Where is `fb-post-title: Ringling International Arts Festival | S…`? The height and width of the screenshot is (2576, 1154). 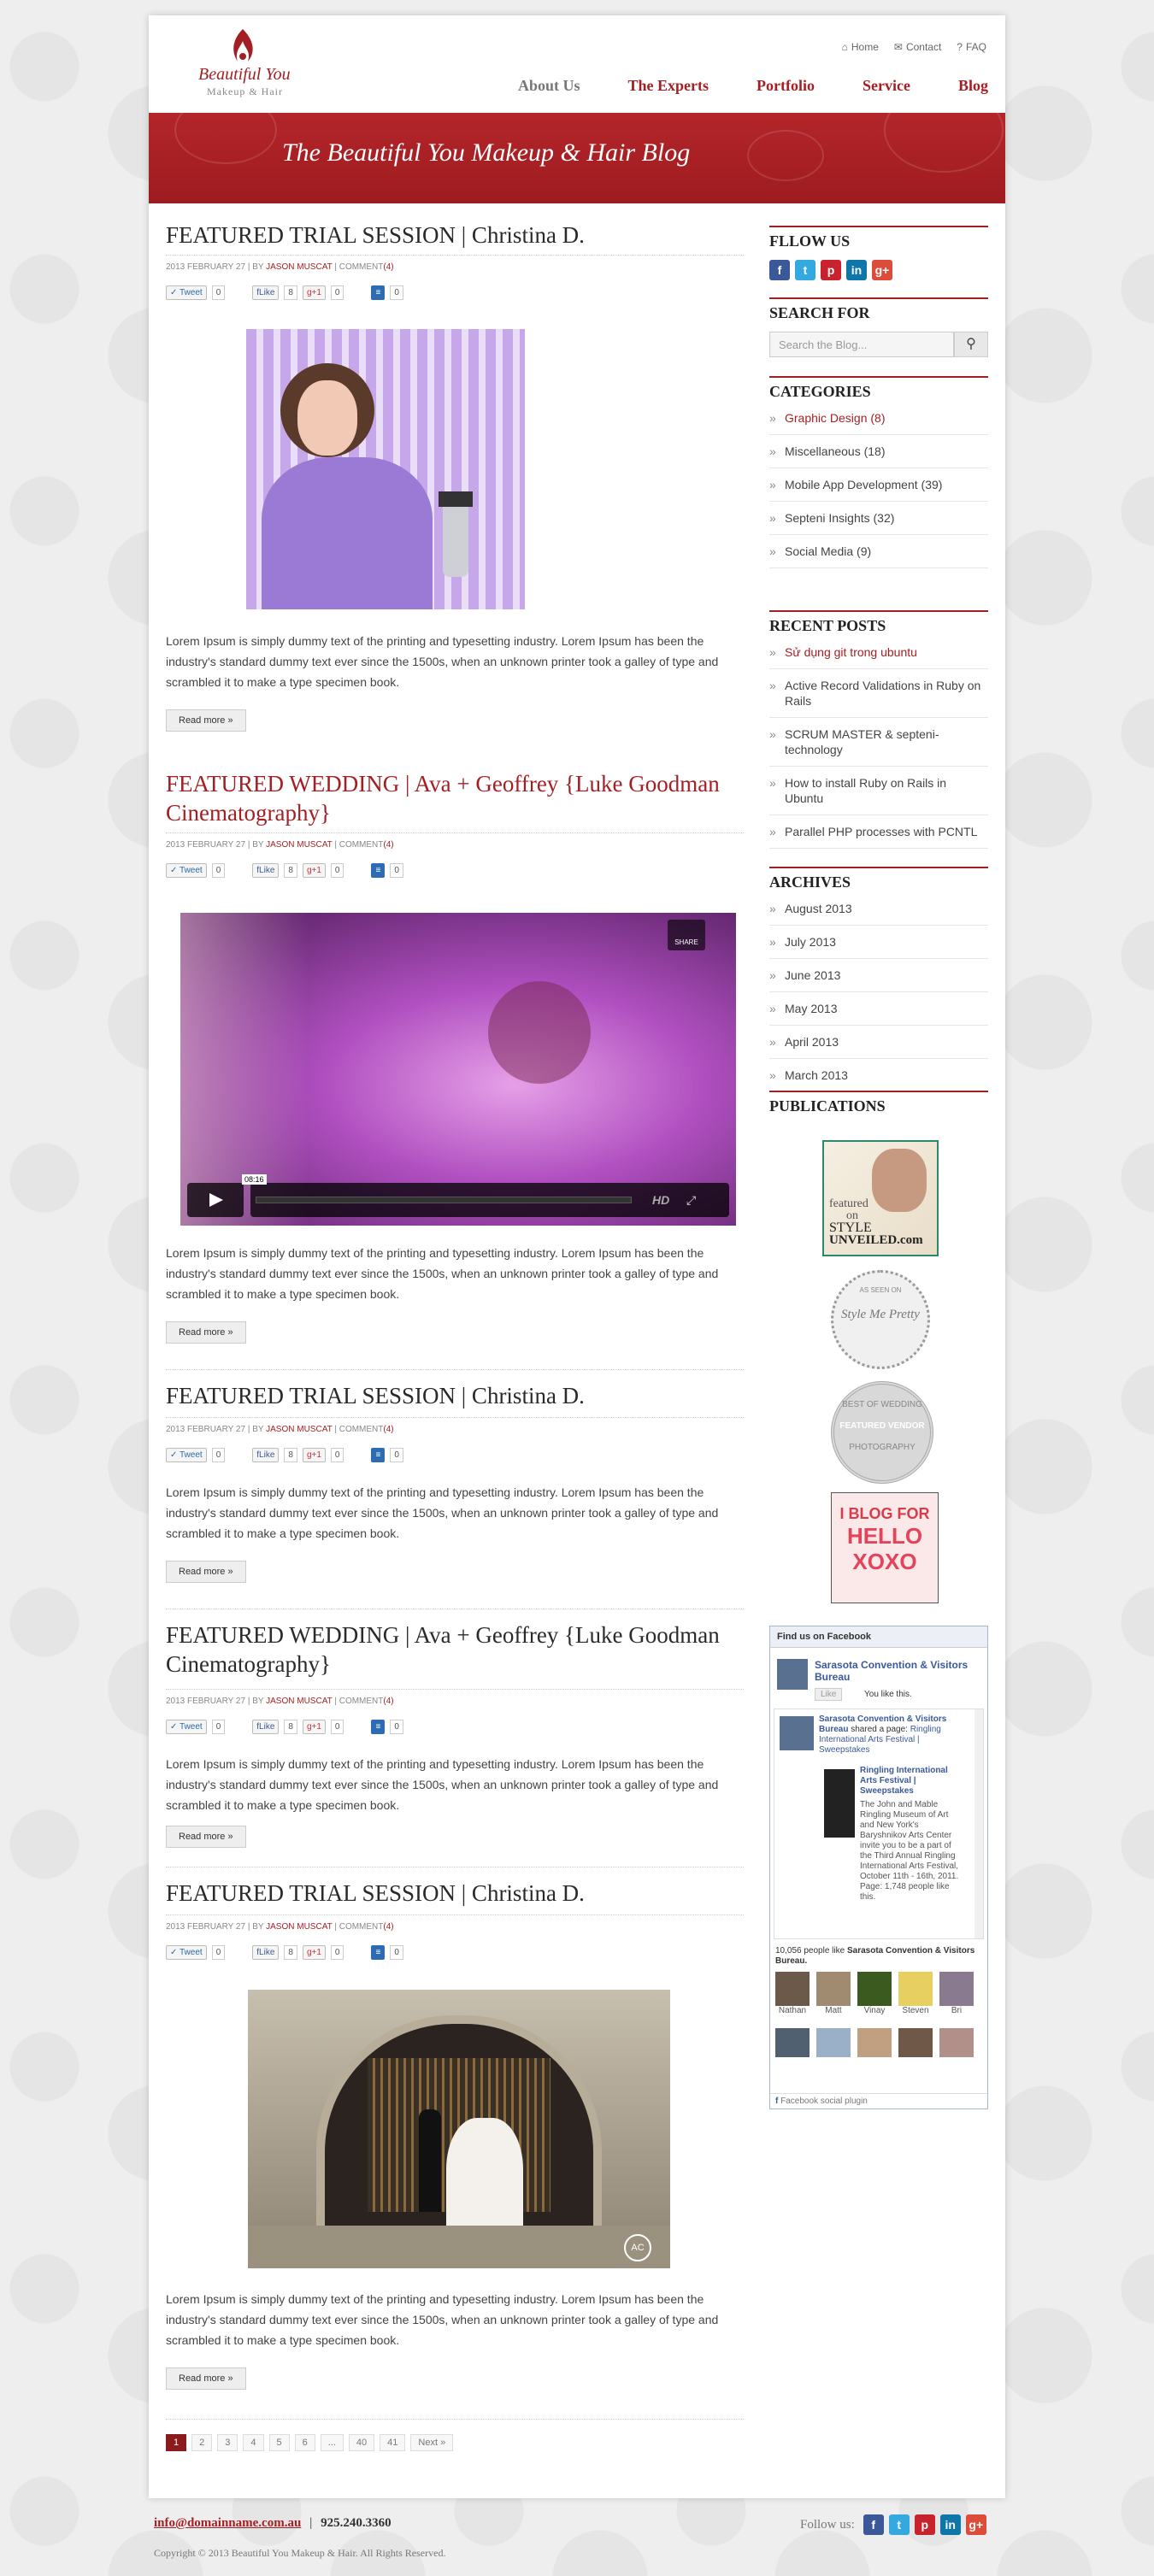
fb-post-title: Ringling International Arts Festival | S… is located at coordinates (910, 1781).